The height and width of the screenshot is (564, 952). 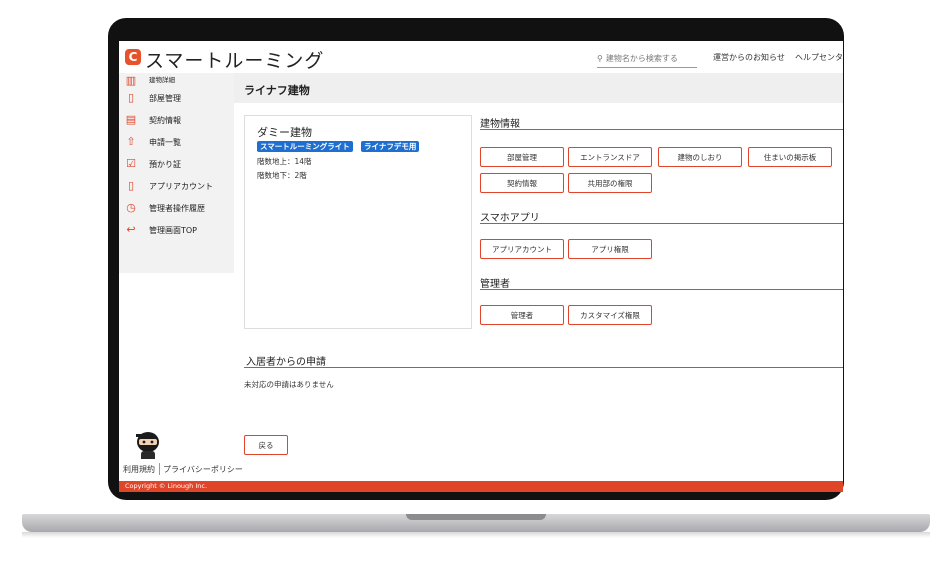 I want to click on sidebar-item-room-management: ▯ 部屋管理, so click(x=176, y=100).